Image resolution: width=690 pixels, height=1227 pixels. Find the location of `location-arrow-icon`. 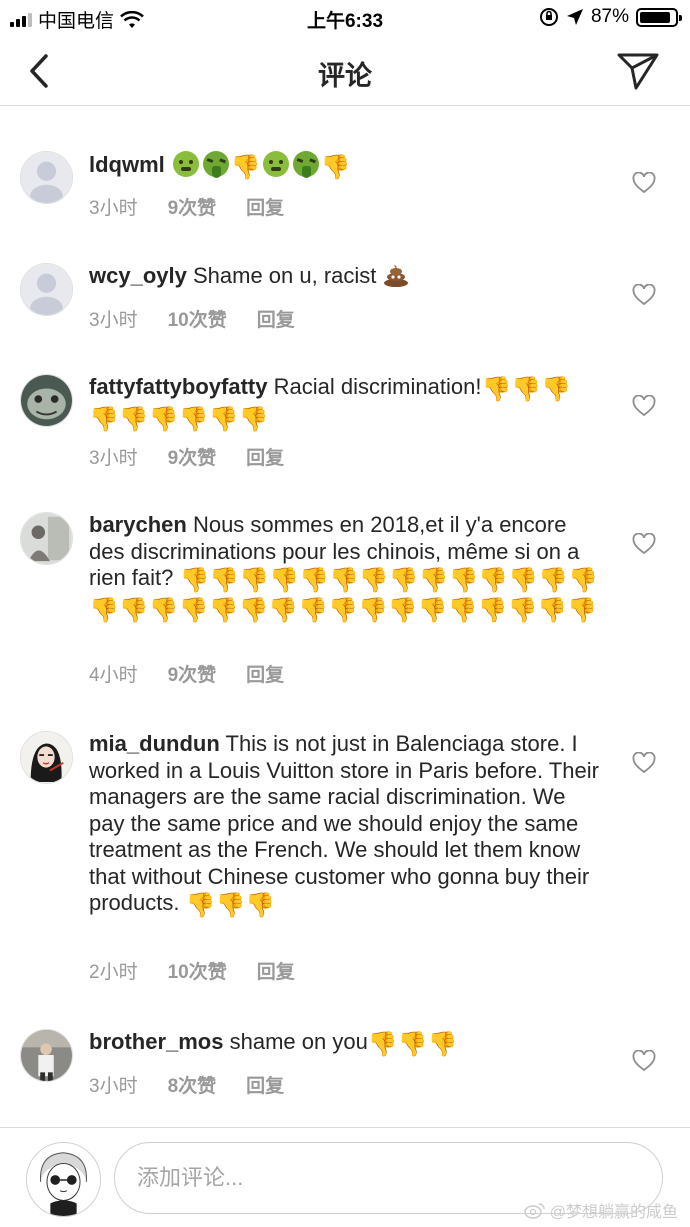

location-arrow-icon is located at coordinates (574, 17).